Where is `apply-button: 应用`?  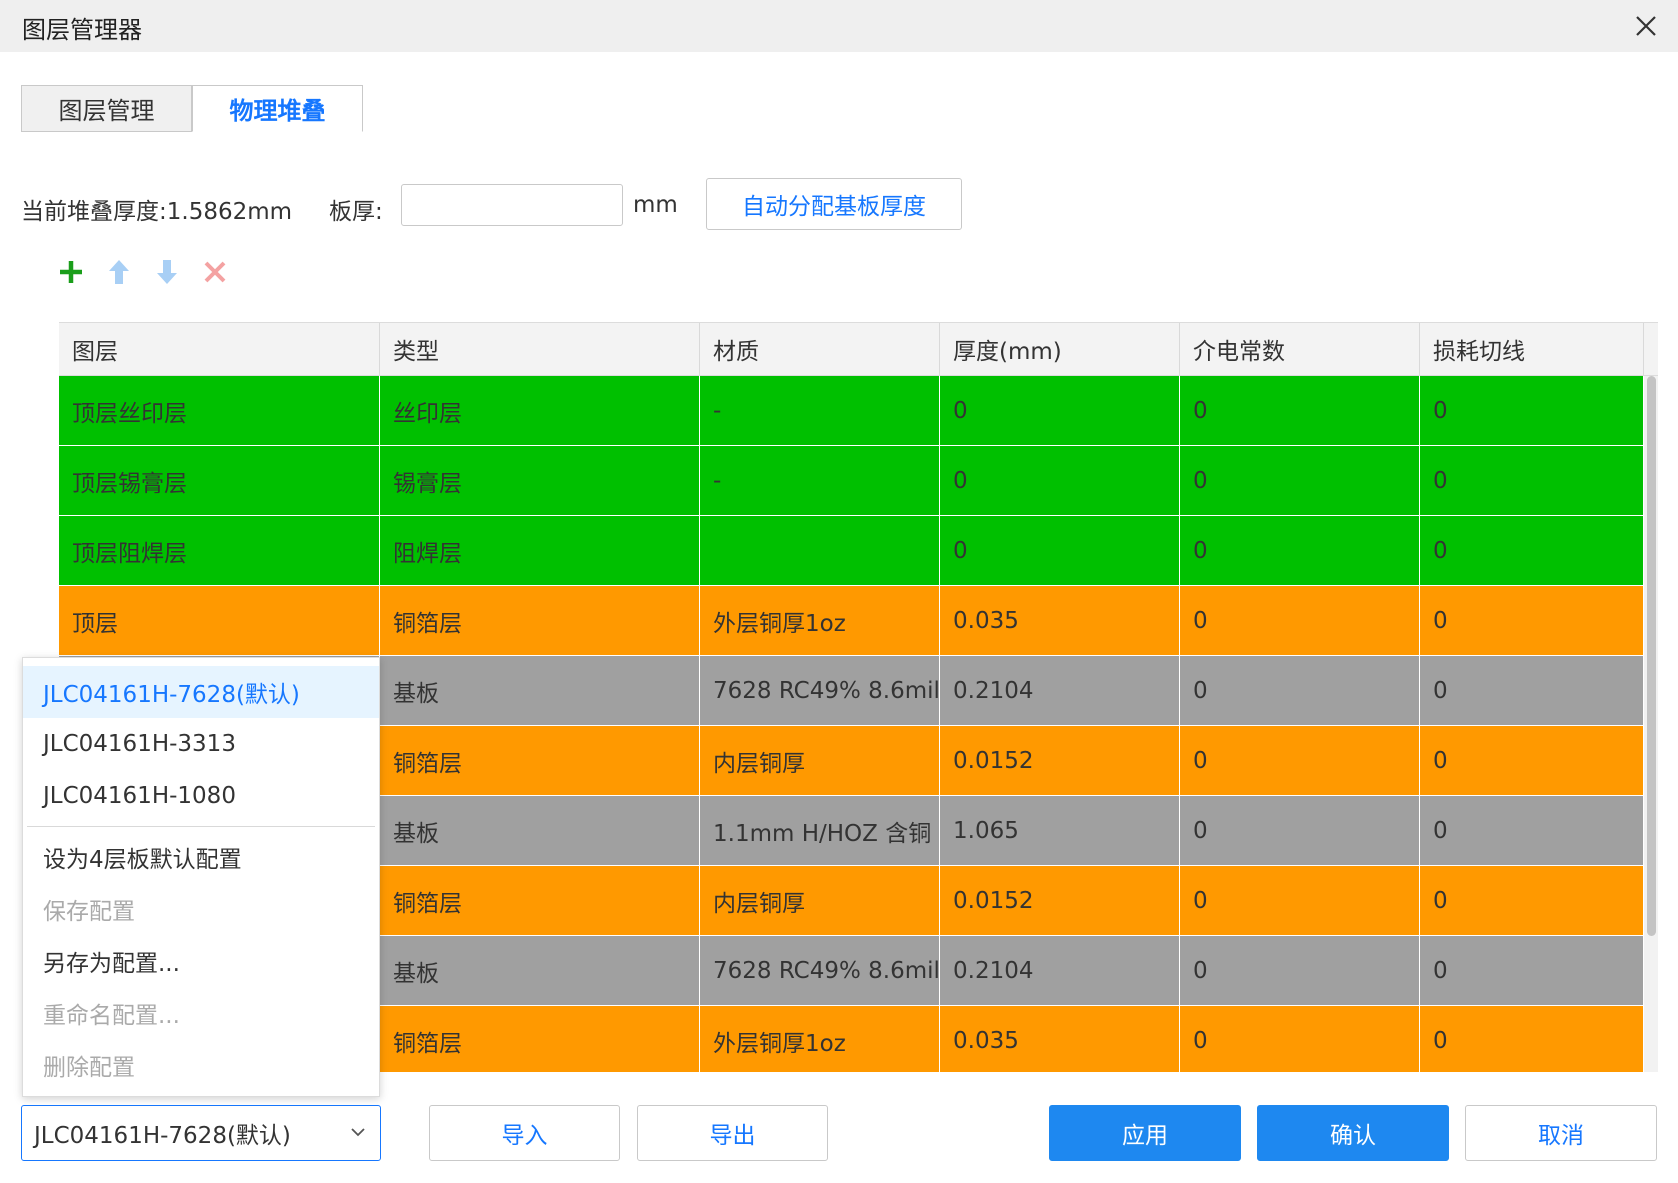 apply-button: 应用 is located at coordinates (1145, 1133).